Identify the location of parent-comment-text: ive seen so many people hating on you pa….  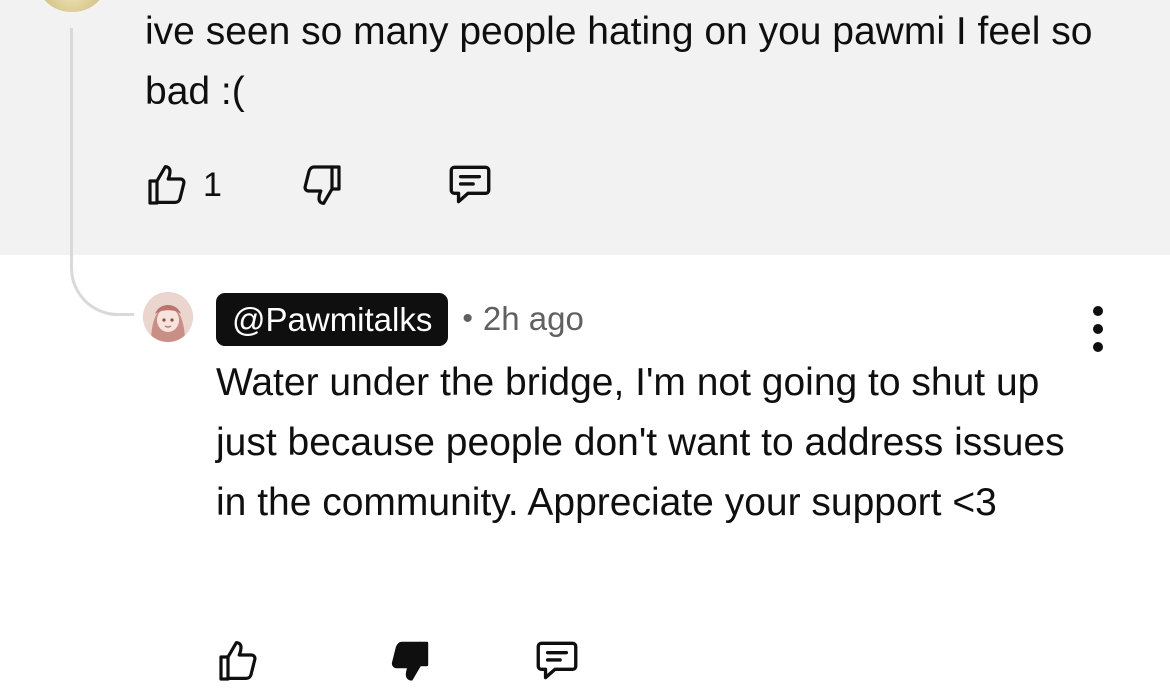
(619, 61).